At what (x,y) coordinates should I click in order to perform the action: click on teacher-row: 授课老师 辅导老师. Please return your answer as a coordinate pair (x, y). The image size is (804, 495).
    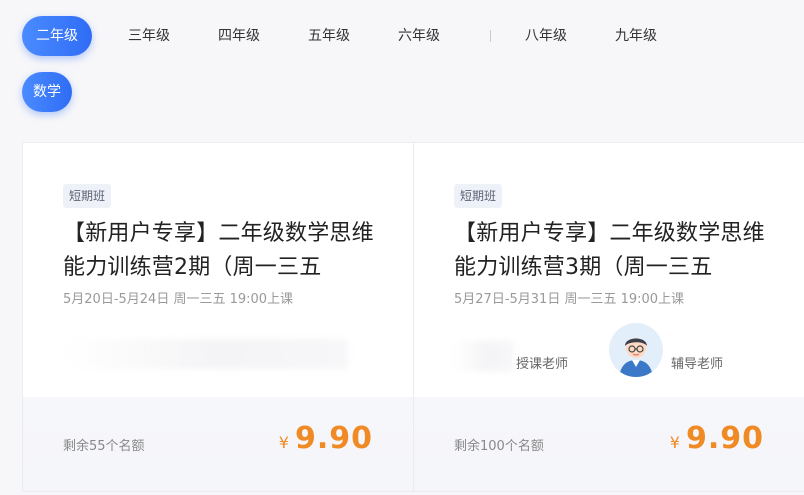
    Looking at the image, I should click on (619, 353).